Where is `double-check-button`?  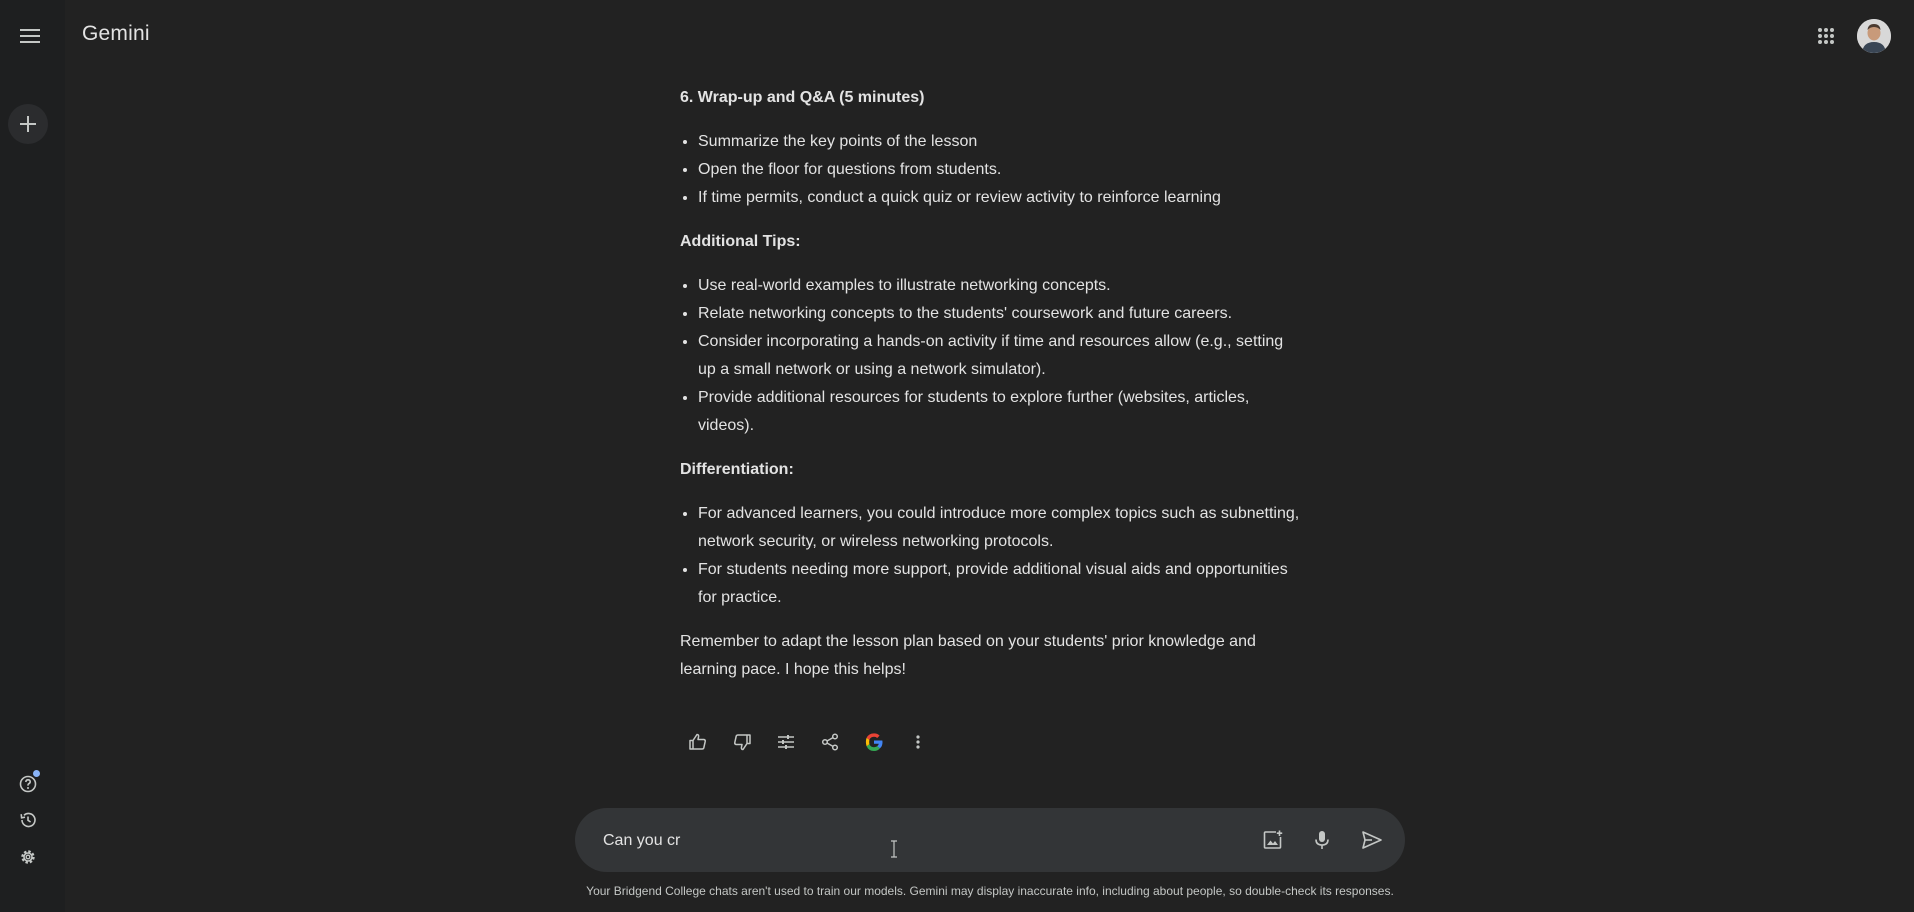 double-check-button is located at coordinates (874, 742).